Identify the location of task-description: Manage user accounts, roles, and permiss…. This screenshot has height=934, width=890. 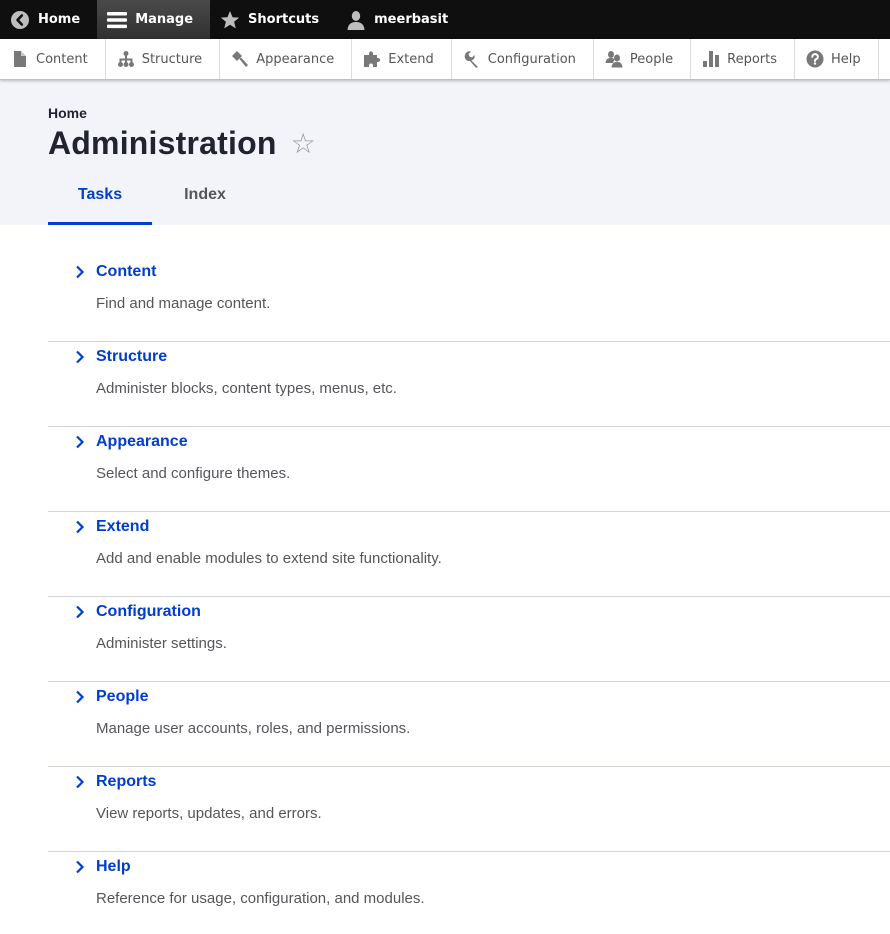
(253, 728).